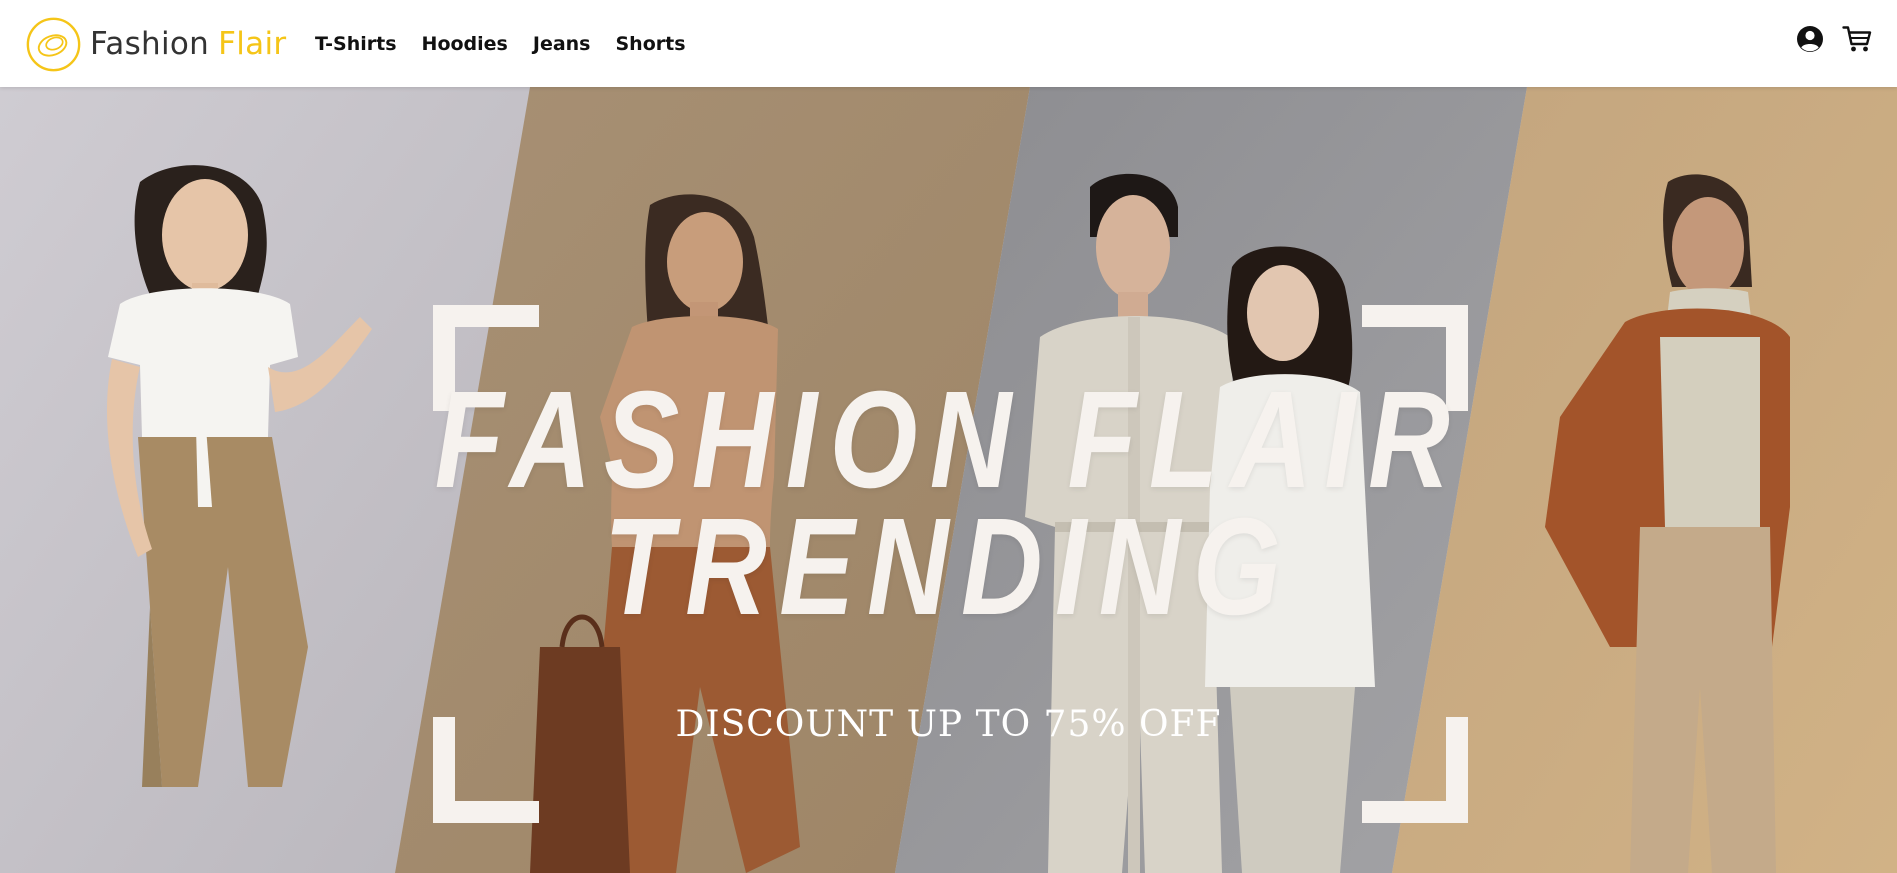 The width and height of the screenshot is (1897, 873). What do you see at coordinates (465, 44) in the screenshot?
I see `nav-link-hoodies: Hoodies` at bounding box center [465, 44].